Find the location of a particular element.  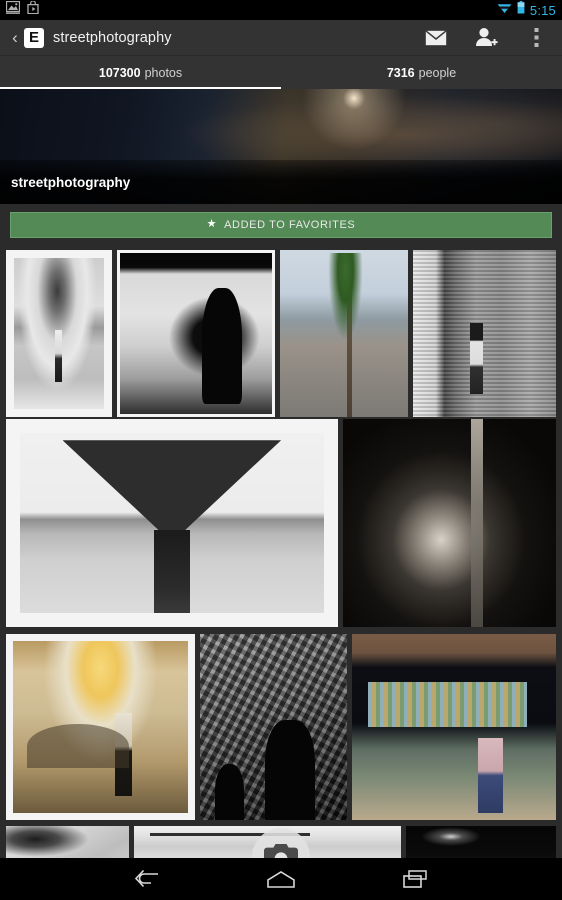

back-arrow-icon is located at coordinates (146, 879).